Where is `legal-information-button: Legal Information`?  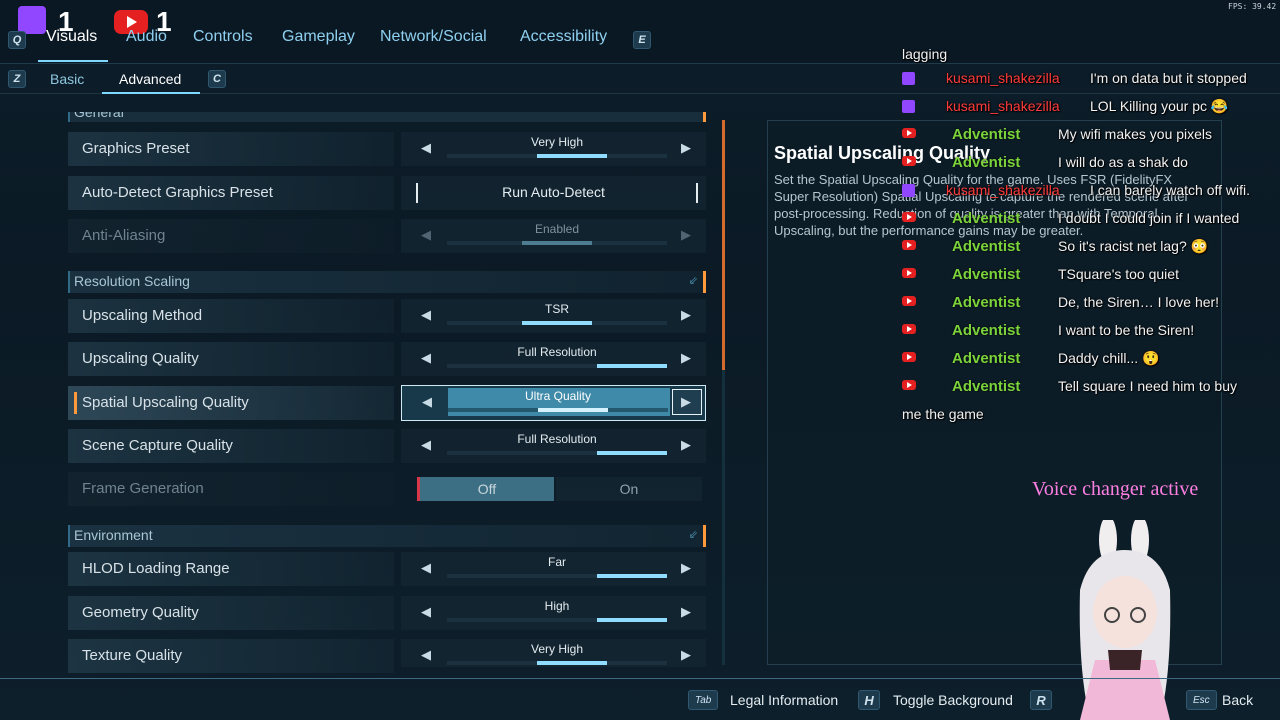
legal-information-button: Legal Information is located at coordinates (784, 700).